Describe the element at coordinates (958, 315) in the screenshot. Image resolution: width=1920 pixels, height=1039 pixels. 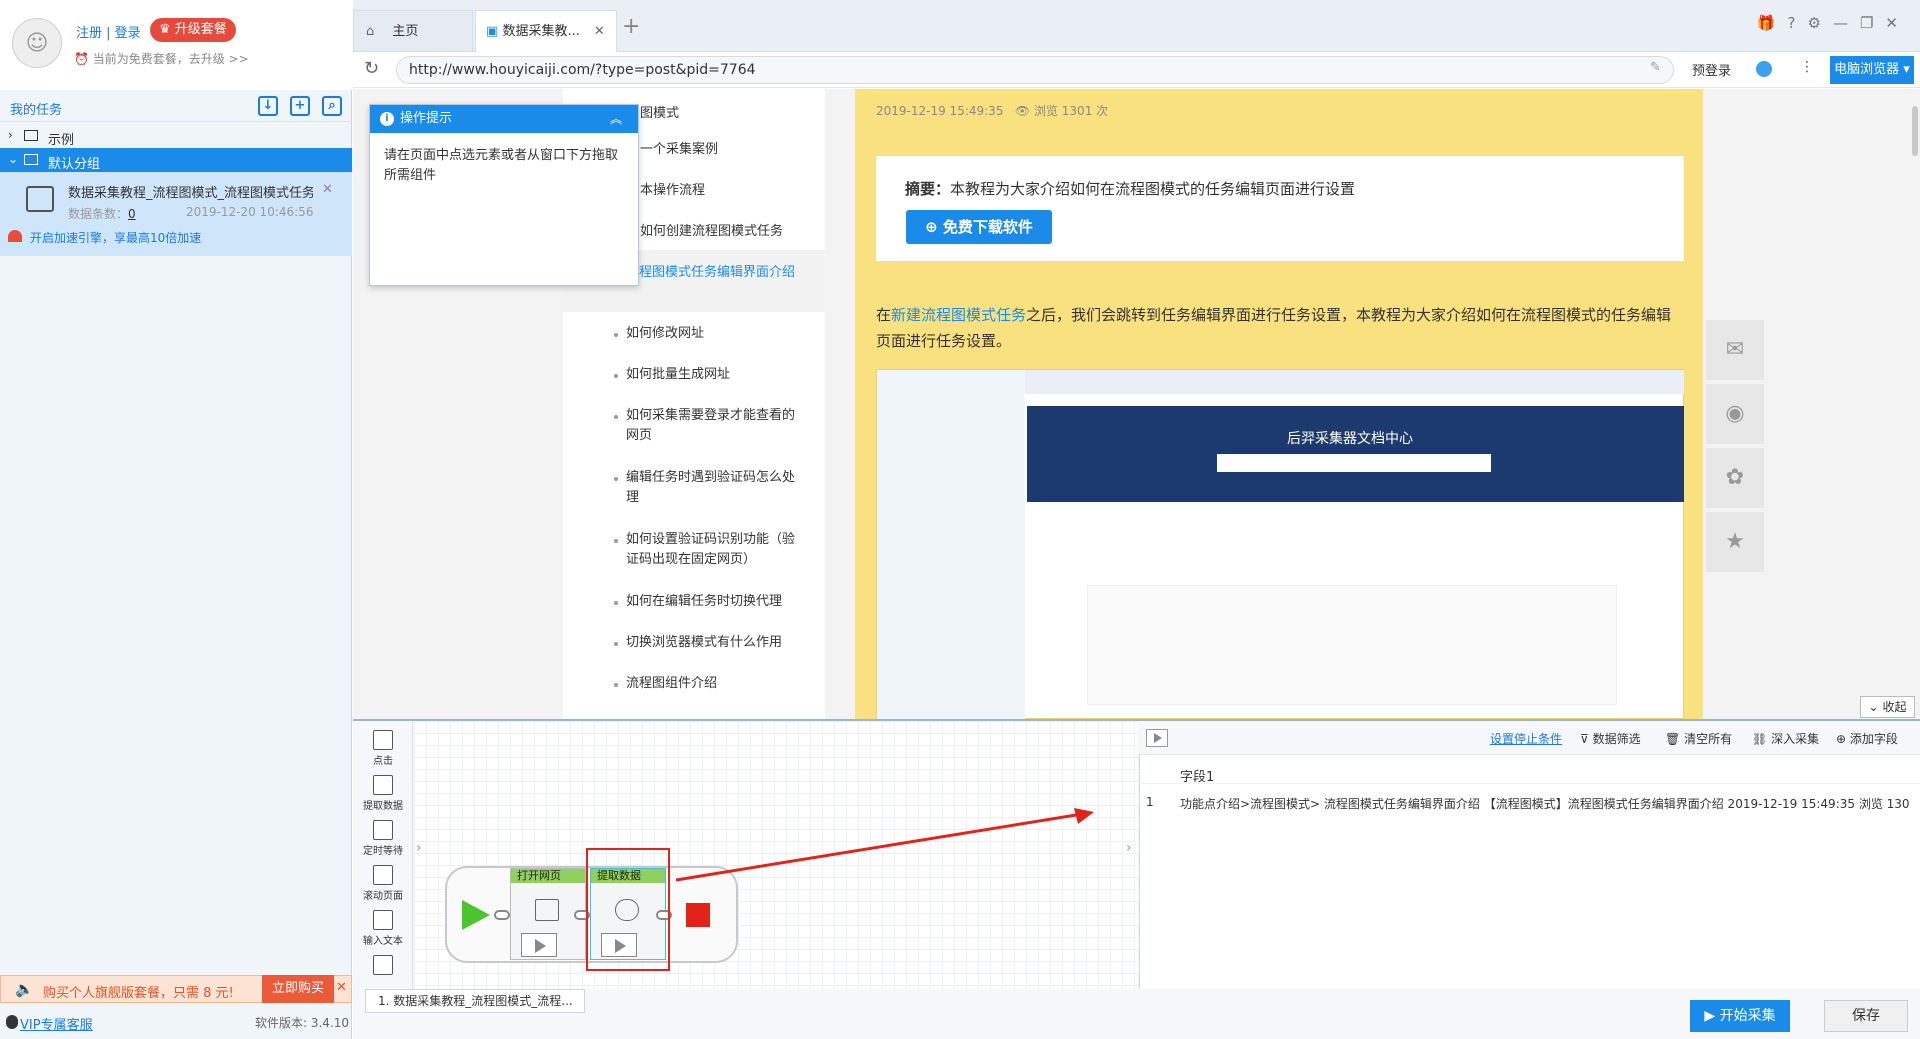
I see `para-link: 新建流程图模式任务` at that location.